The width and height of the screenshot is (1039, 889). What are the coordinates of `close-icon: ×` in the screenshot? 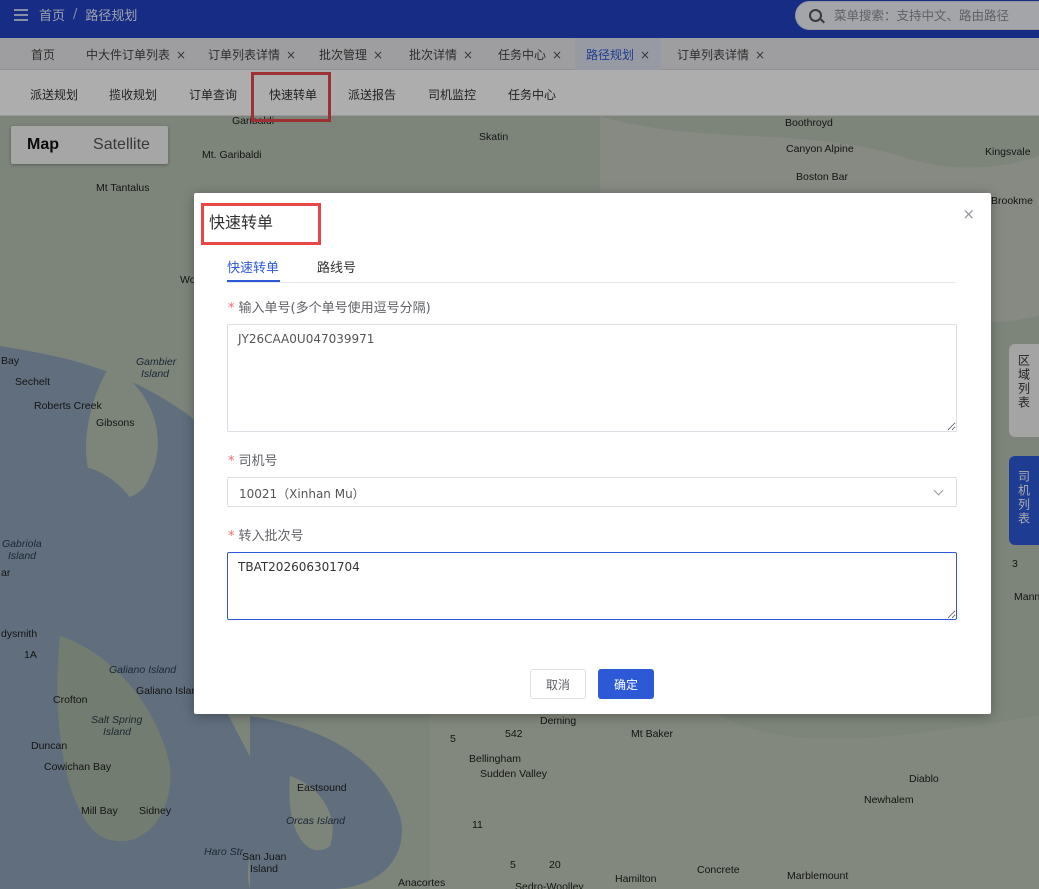 It's located at (968, 214).